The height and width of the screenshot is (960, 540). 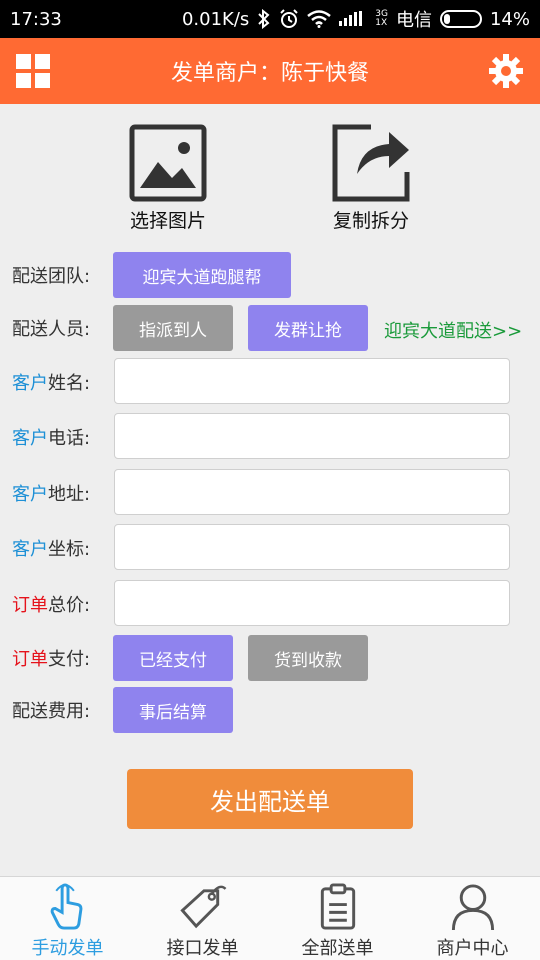 What do you see at coordinates (413, 20) in the screenshot?
I see `carrier: 电信` at bounding box center [413, 20].